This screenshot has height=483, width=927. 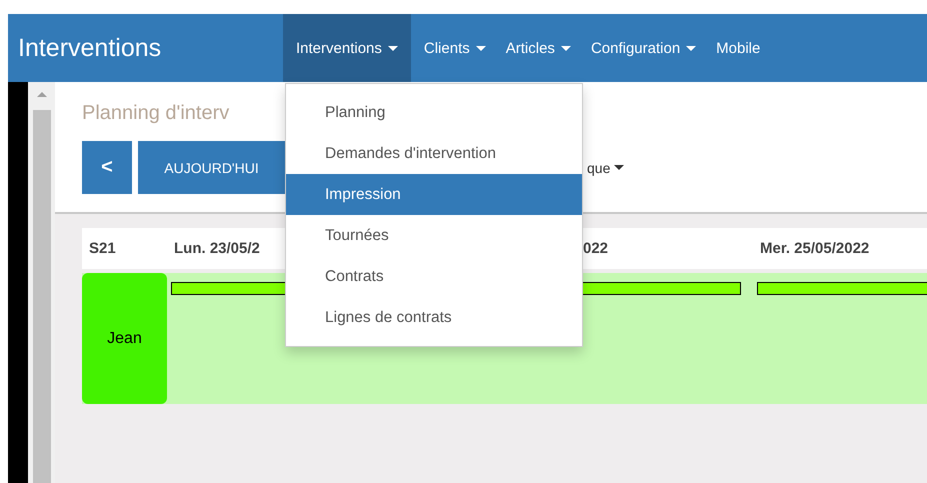 What do you see at coordinates (217, 248) in the screenshot?
I see `day-header: Lun. 23/05/2` at bounding box center [217, 248].